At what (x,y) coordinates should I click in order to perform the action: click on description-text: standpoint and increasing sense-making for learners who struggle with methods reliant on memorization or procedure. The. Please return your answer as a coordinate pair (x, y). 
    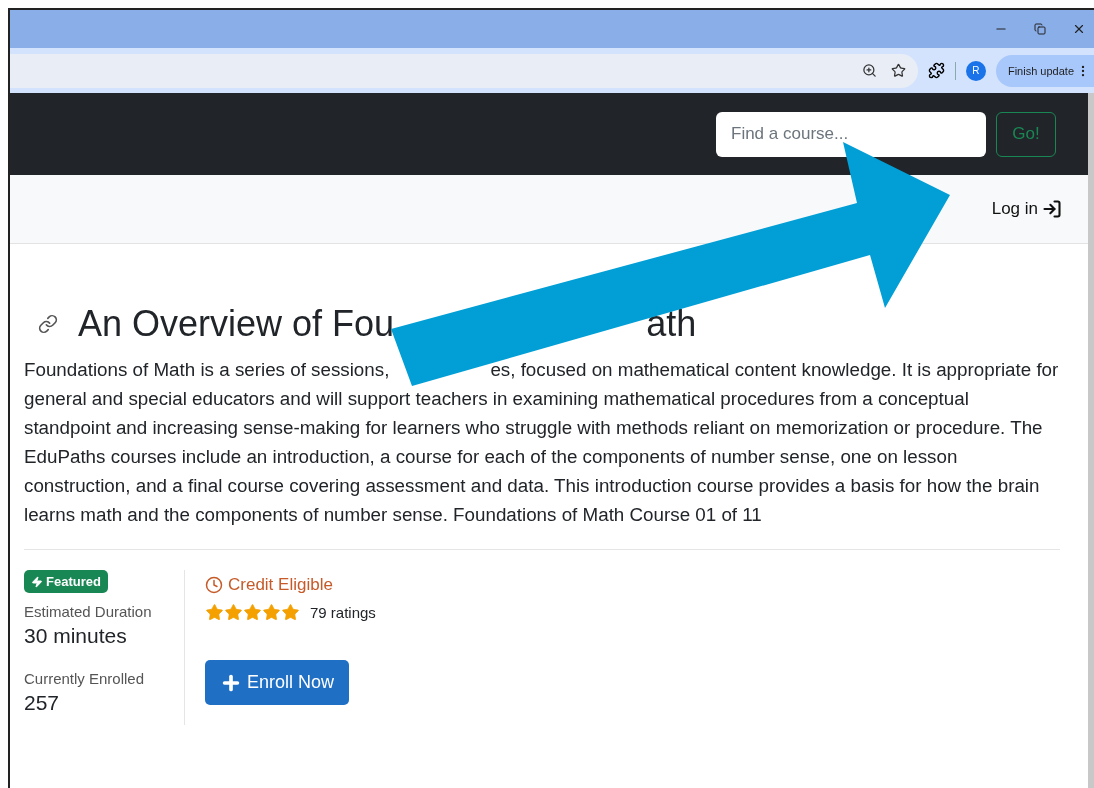
    Looking at the image, I should click on (533, 428).